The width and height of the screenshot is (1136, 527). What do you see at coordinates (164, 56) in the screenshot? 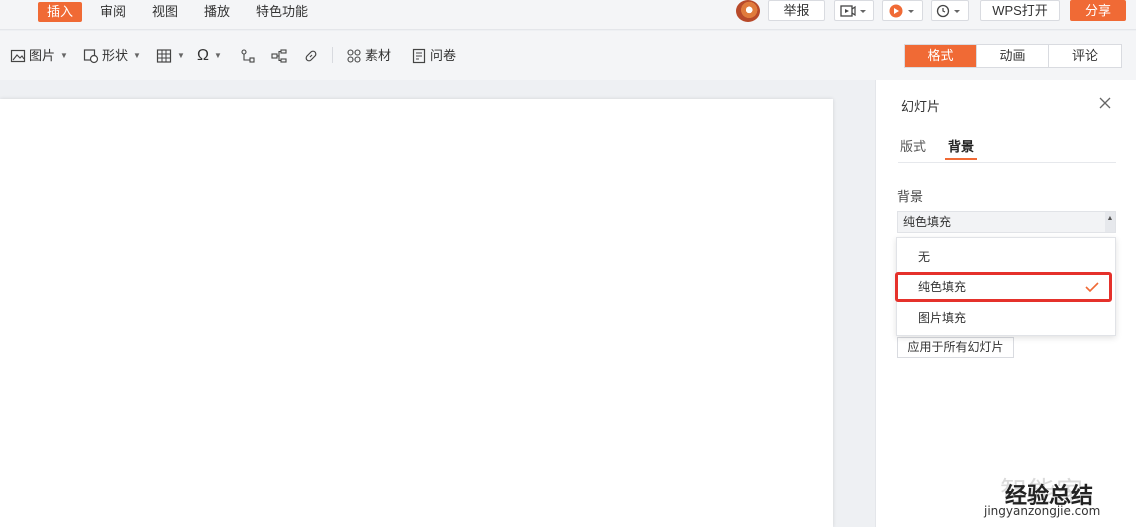
I see `table-icon` at bounding box center [164, 56].